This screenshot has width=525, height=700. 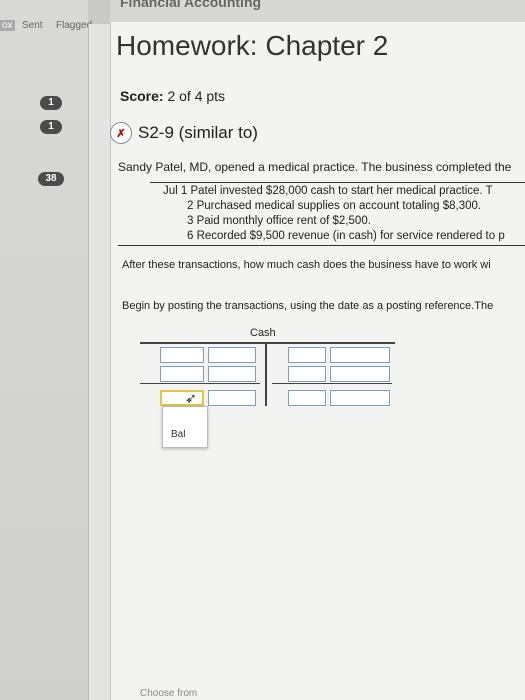 I want to click on score-line: Score: 2 of 4 pts, so click(x=172, y=96).